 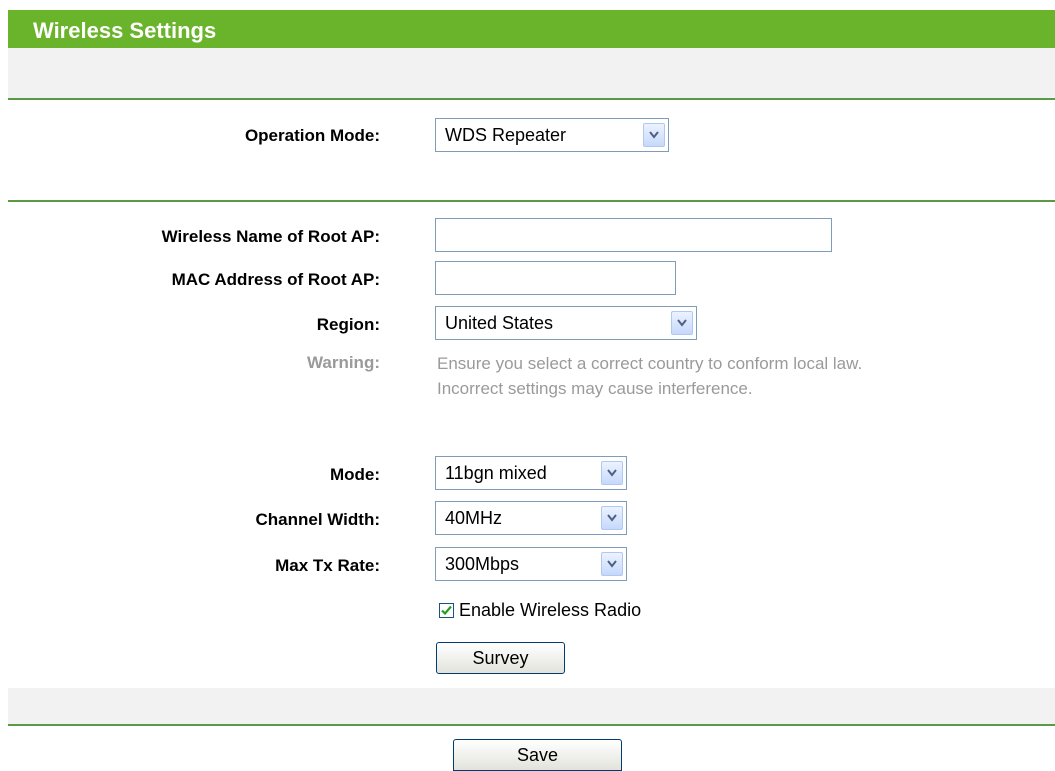 What do you see at coordinates (531, 201) in the screenshot?
I see `divider-middle` at bounding box center [531, 201].